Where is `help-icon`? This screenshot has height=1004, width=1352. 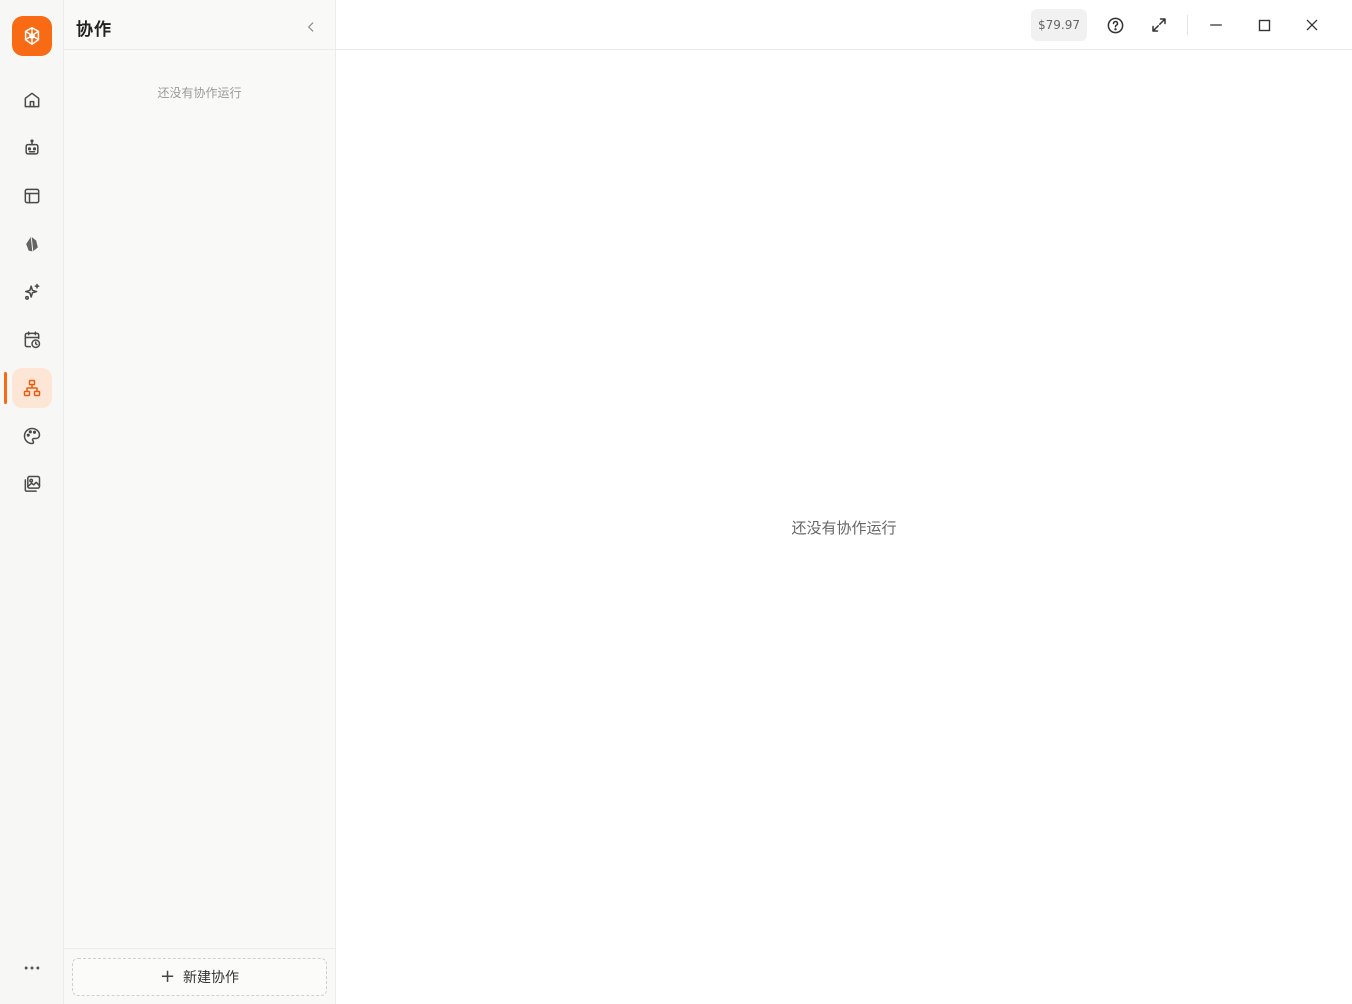 help-icon is located at coordinates (1115, 25).